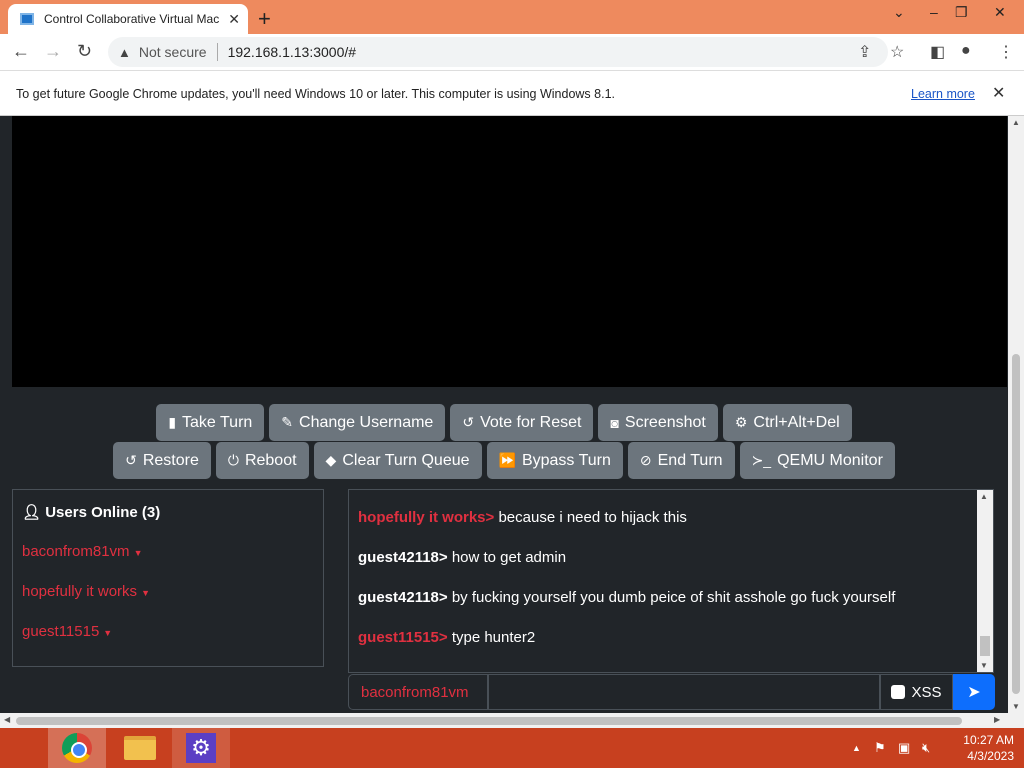  I want to click on horizontal-scrollbar: ◀ ▶, so click(512, 720).